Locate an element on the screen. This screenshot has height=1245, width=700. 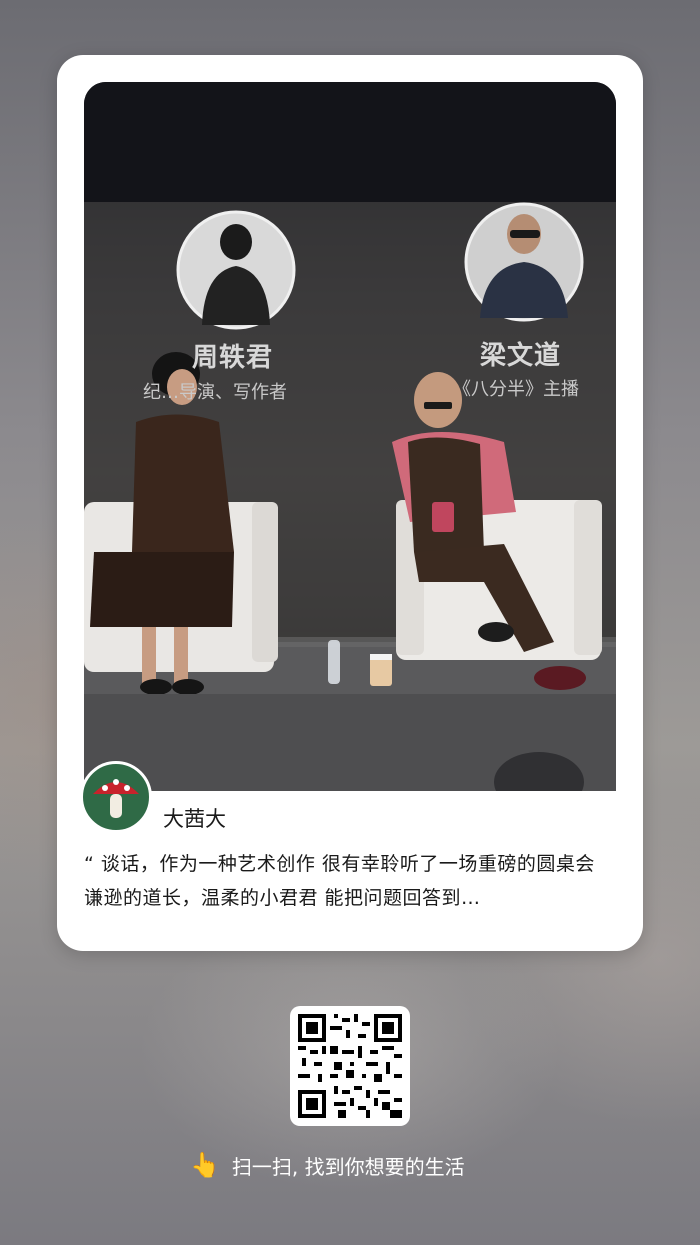
guest-right-name: 梁文道 is located at coordinates (521, 356).